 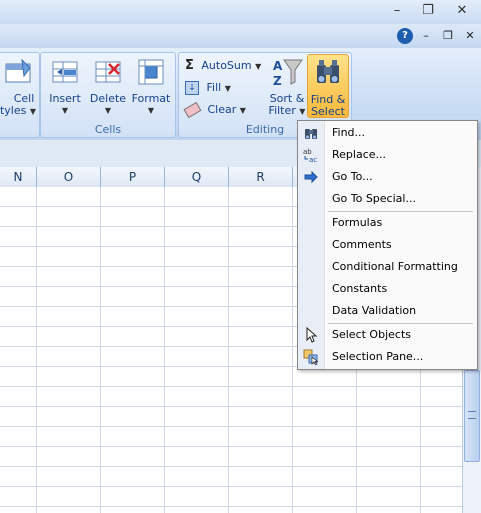 What do you see at coordinates (18, 70) in the screenshot?
I see `cell-styles-icon` at bounding box center [18, 70].